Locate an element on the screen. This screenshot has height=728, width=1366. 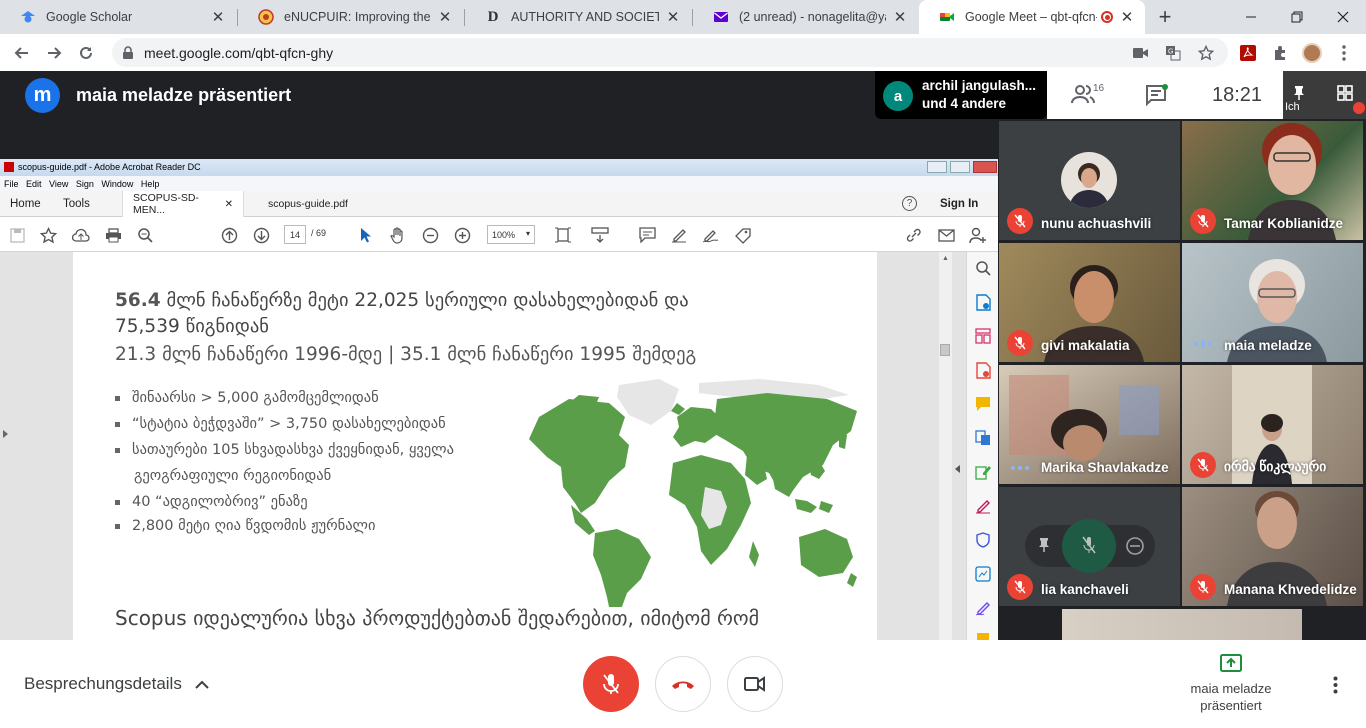
people-icon is located at coordinates (1083, 94).